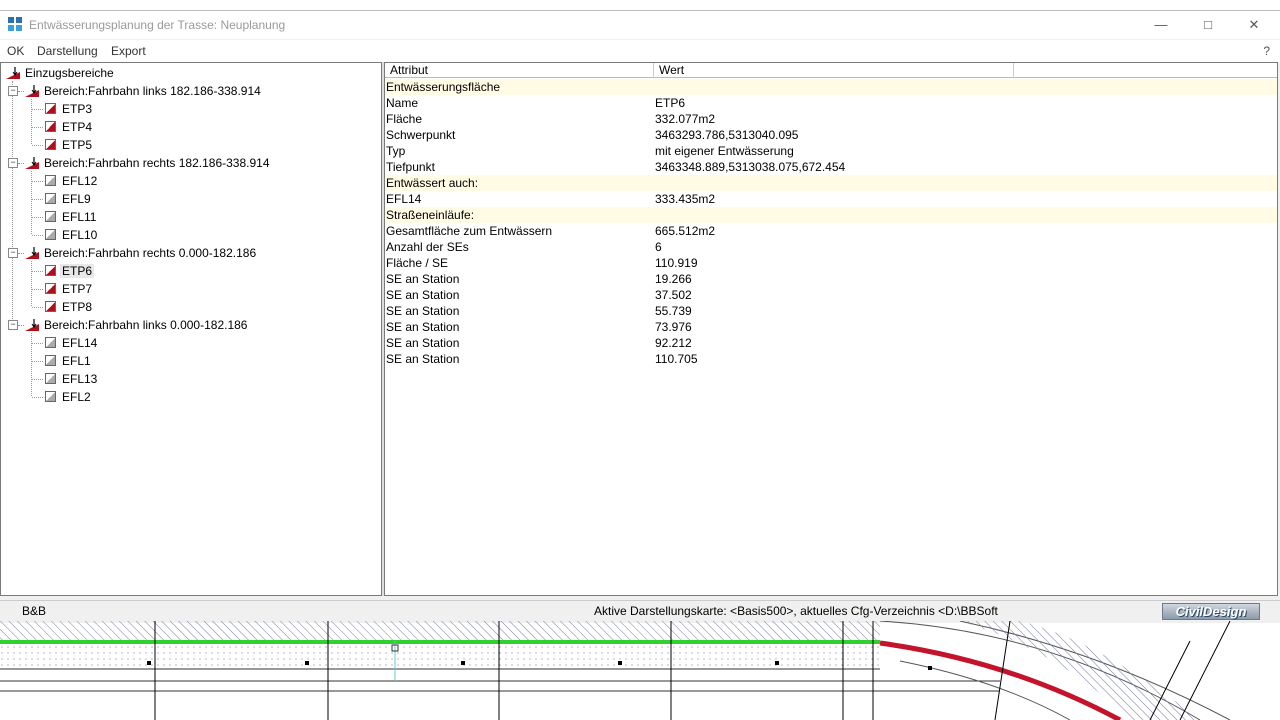 The height and width of the screenshot is (720, 1280). What do you see at coordinates (831, 311) in the screenshot?
I see `table-row: SE an Station 55.739` at bounding box center [831, 311].